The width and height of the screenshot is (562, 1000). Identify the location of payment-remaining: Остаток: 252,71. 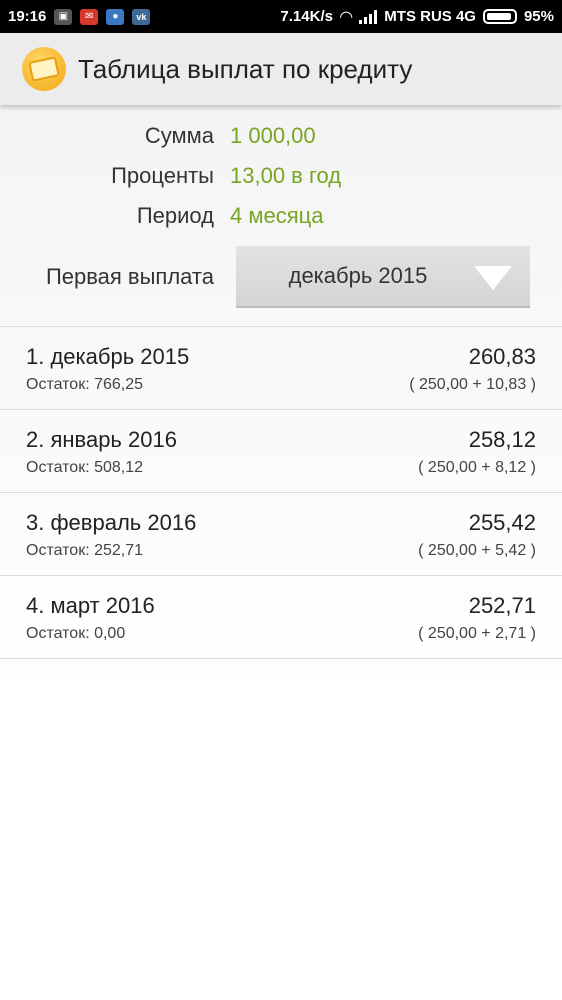
(85, 550).